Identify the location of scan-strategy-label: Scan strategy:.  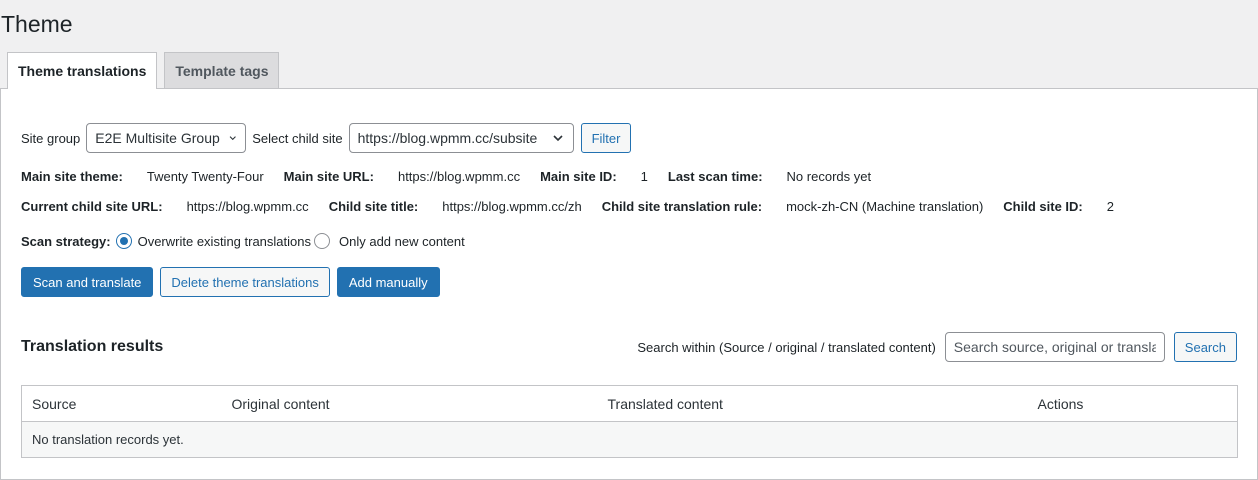
(66, 241).